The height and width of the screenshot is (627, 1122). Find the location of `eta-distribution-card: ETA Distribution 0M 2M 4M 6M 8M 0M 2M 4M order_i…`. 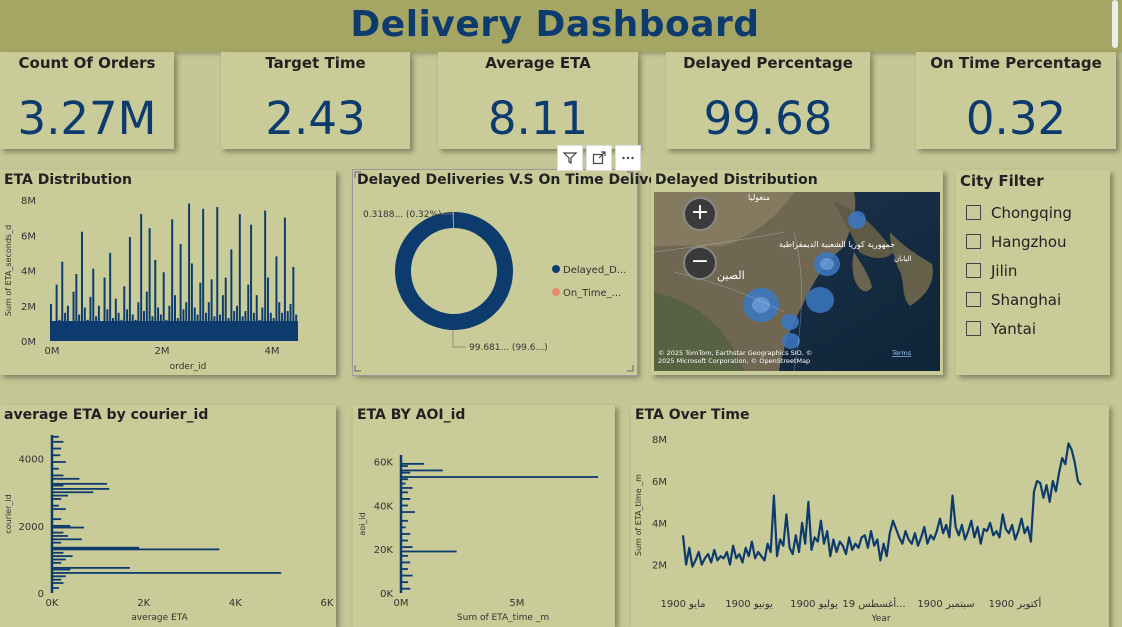

eta-distribution-card: ETA Distribution 0M 2M 4M 6M 8M 0M 2M 4M order_i… is located at coordinates (168, 272).